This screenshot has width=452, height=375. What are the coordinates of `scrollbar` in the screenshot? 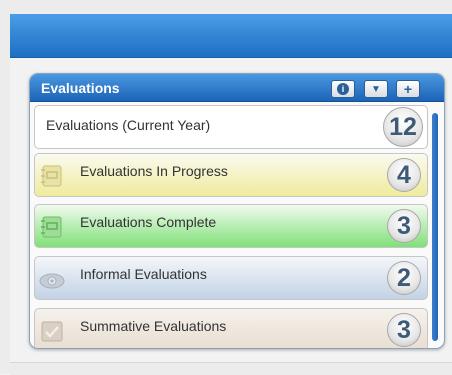 It's located at (436, 225).